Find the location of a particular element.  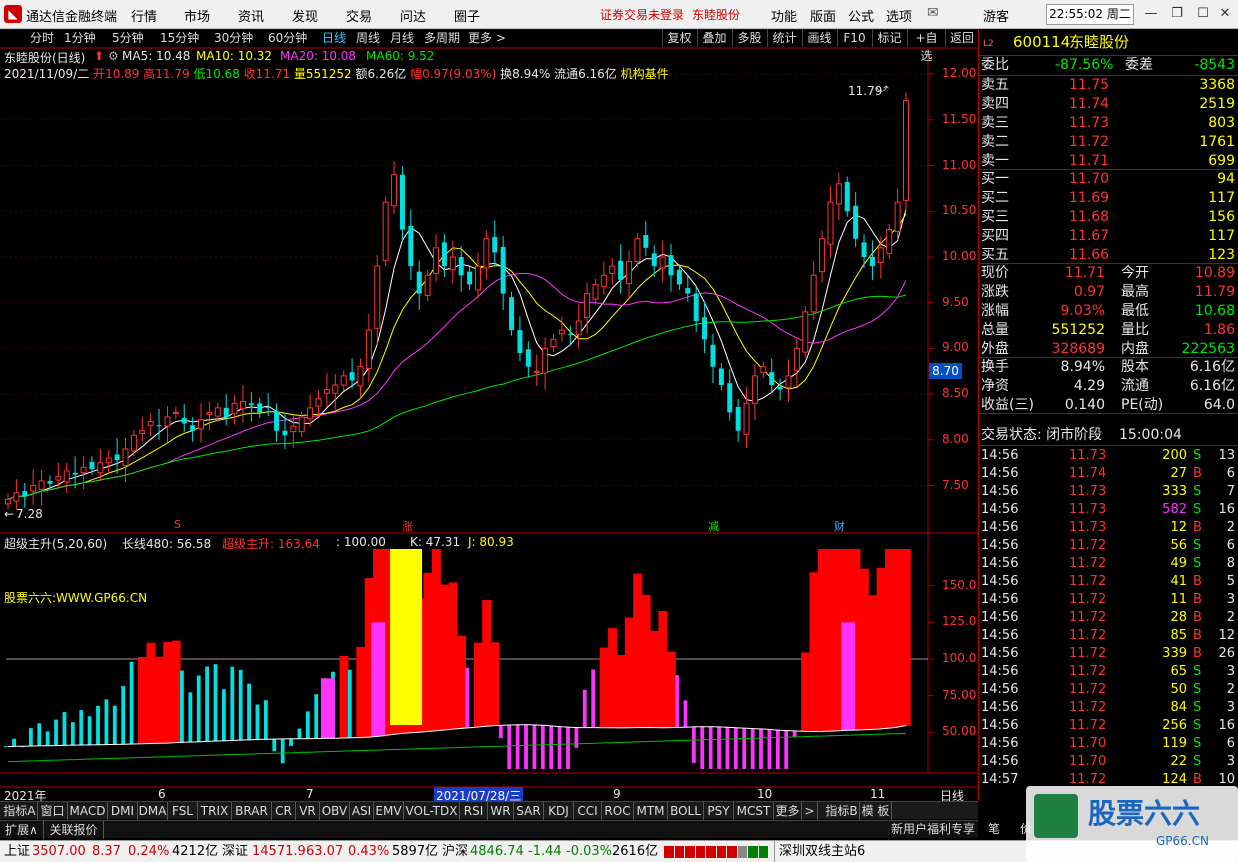

menu-gongshi: 公式 is located at coordinates (861, 15).